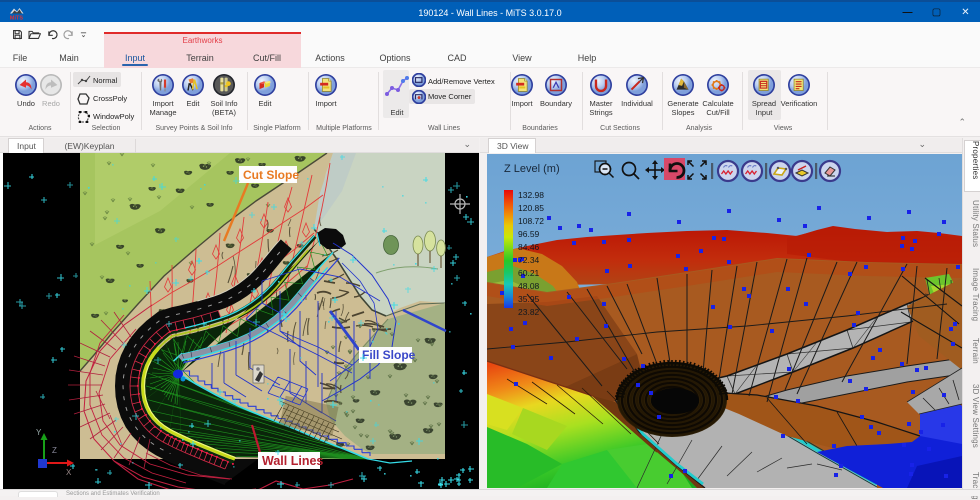 Image resolution: width=980 pixels, height=500 pixels. Describe the element at coordinates (529, 312) in the screenshot. I see `svg-text: 23.82` at that location.